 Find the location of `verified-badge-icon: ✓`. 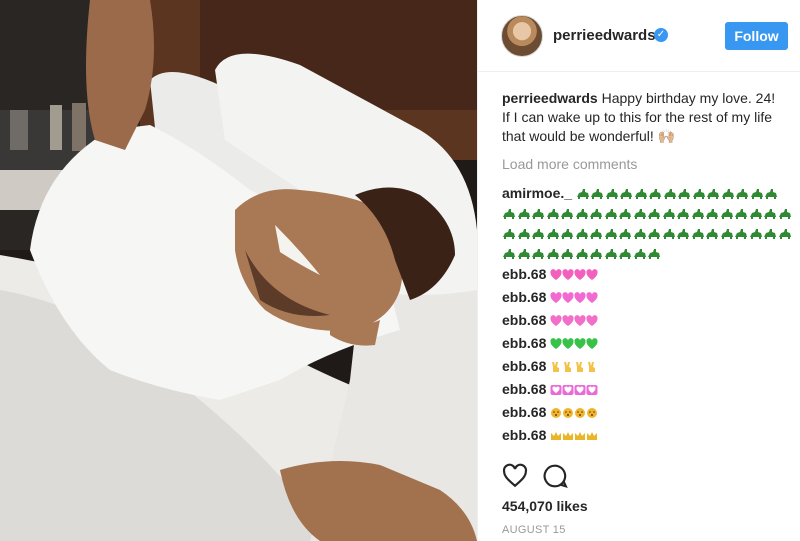

verified-badge-icon: ✓ is located at coordinates (661, 35).